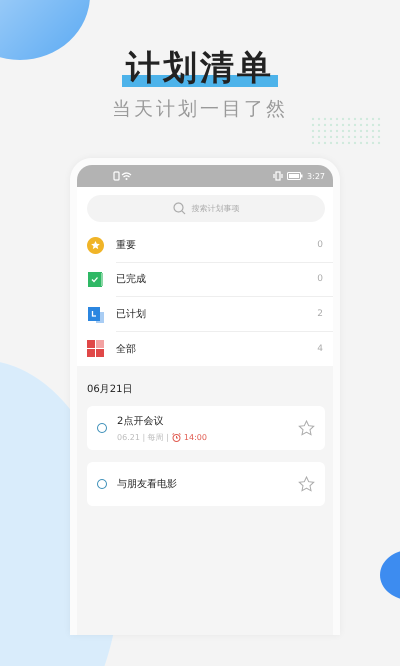  I want to click on star-badge-icon, so click(95, 245).